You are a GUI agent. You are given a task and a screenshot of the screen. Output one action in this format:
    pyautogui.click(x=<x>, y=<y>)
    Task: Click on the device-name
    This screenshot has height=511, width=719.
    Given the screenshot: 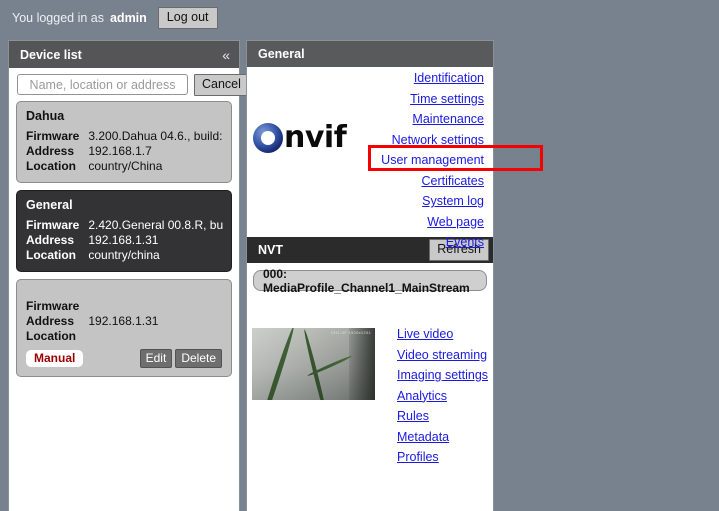 What is the action you would take?
    pyautogui.click(x=124, y=293)
    